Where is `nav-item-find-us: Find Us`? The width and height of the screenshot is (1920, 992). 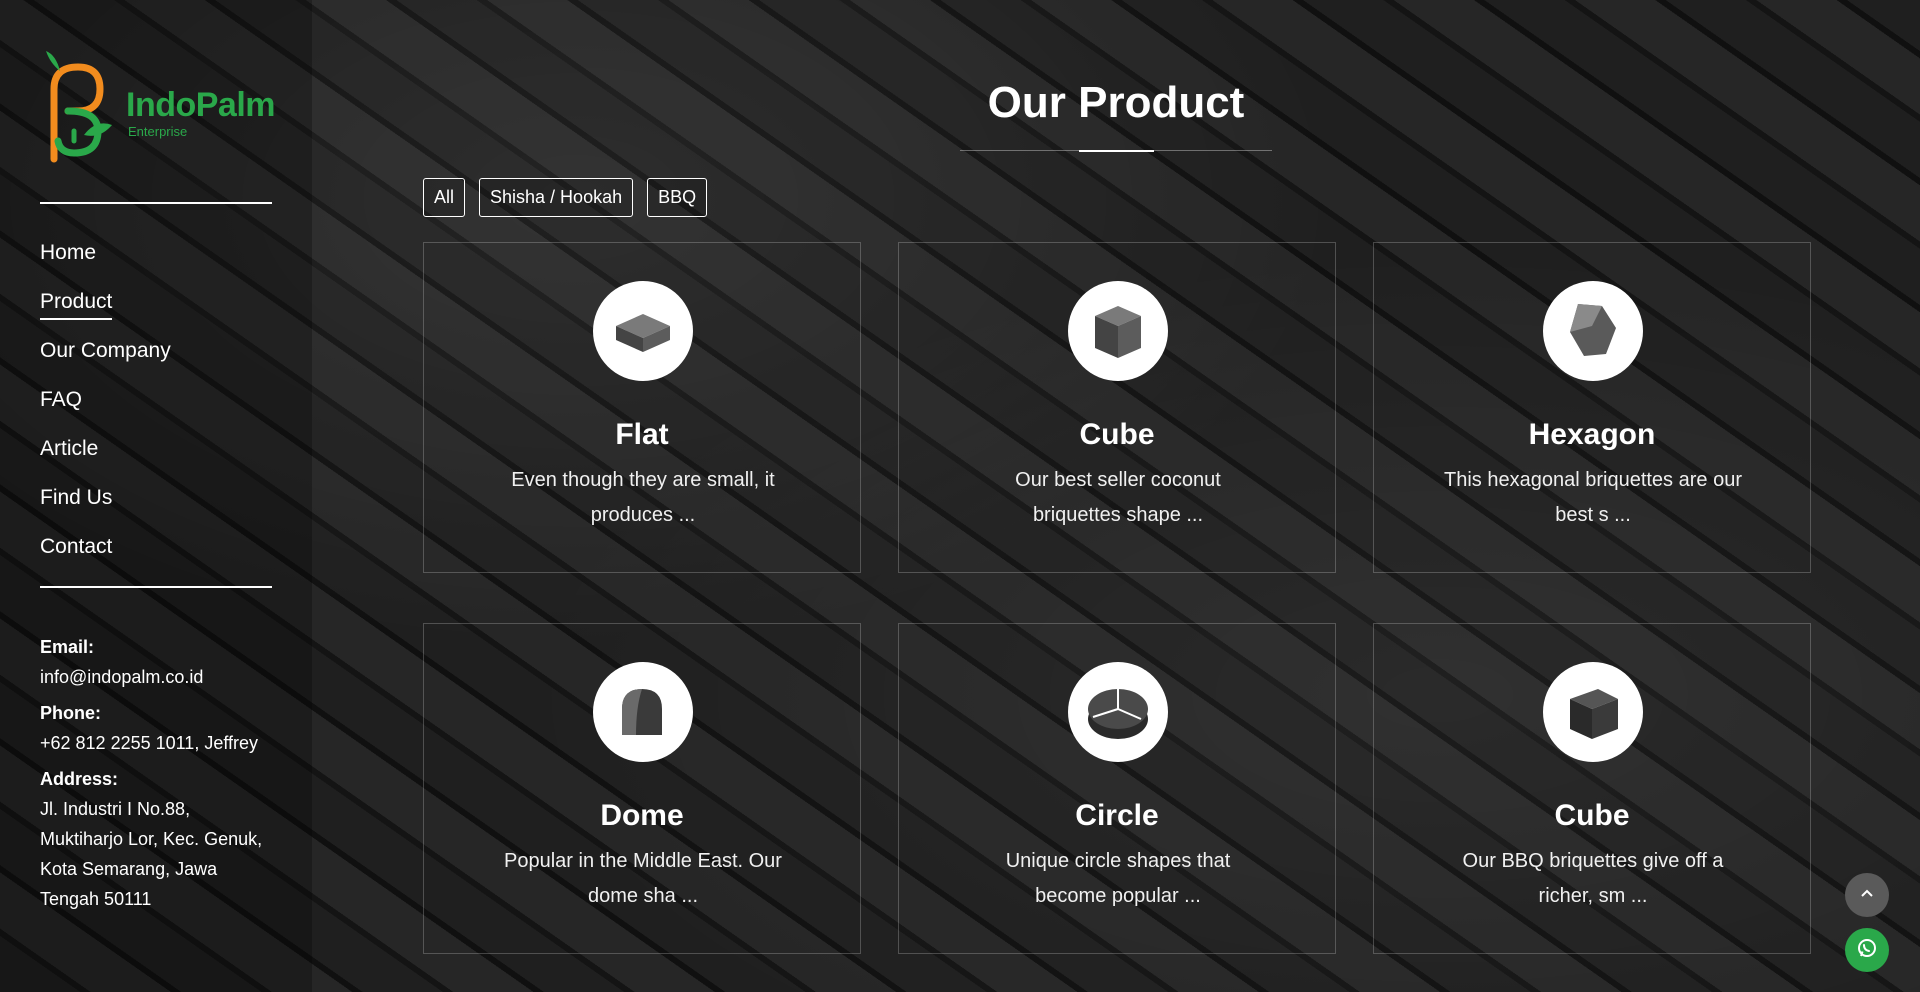
nav-item-find-us: Find Us is located at coordinates (156, 509).